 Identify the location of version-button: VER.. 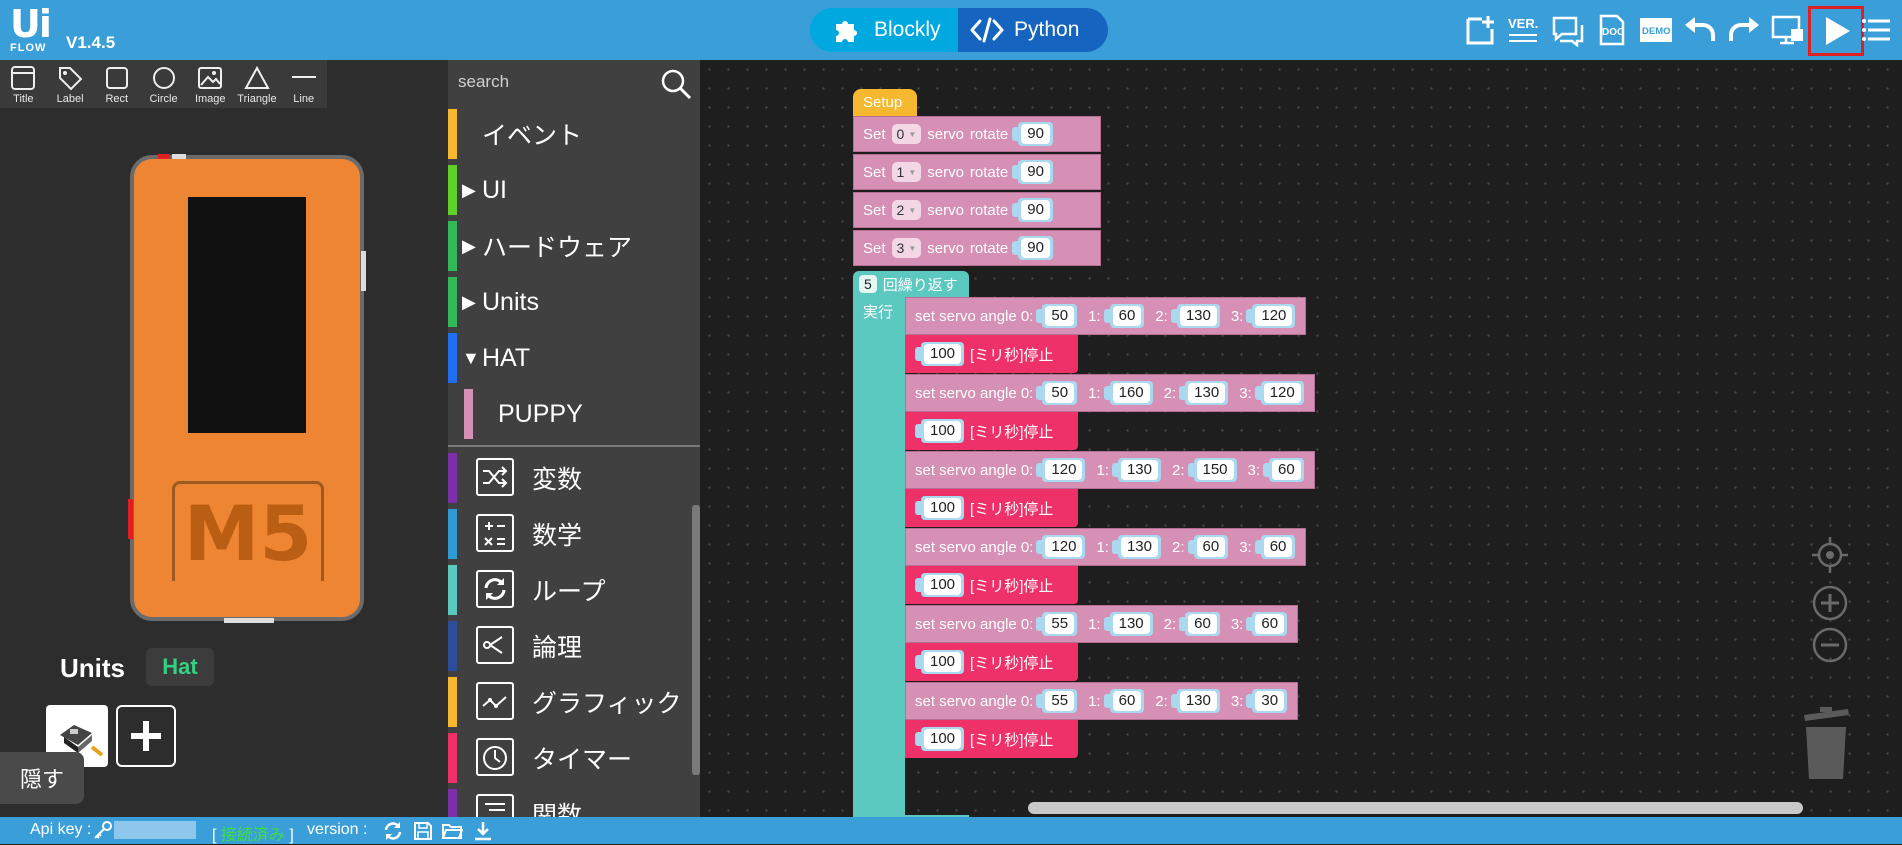
(1524, 30).